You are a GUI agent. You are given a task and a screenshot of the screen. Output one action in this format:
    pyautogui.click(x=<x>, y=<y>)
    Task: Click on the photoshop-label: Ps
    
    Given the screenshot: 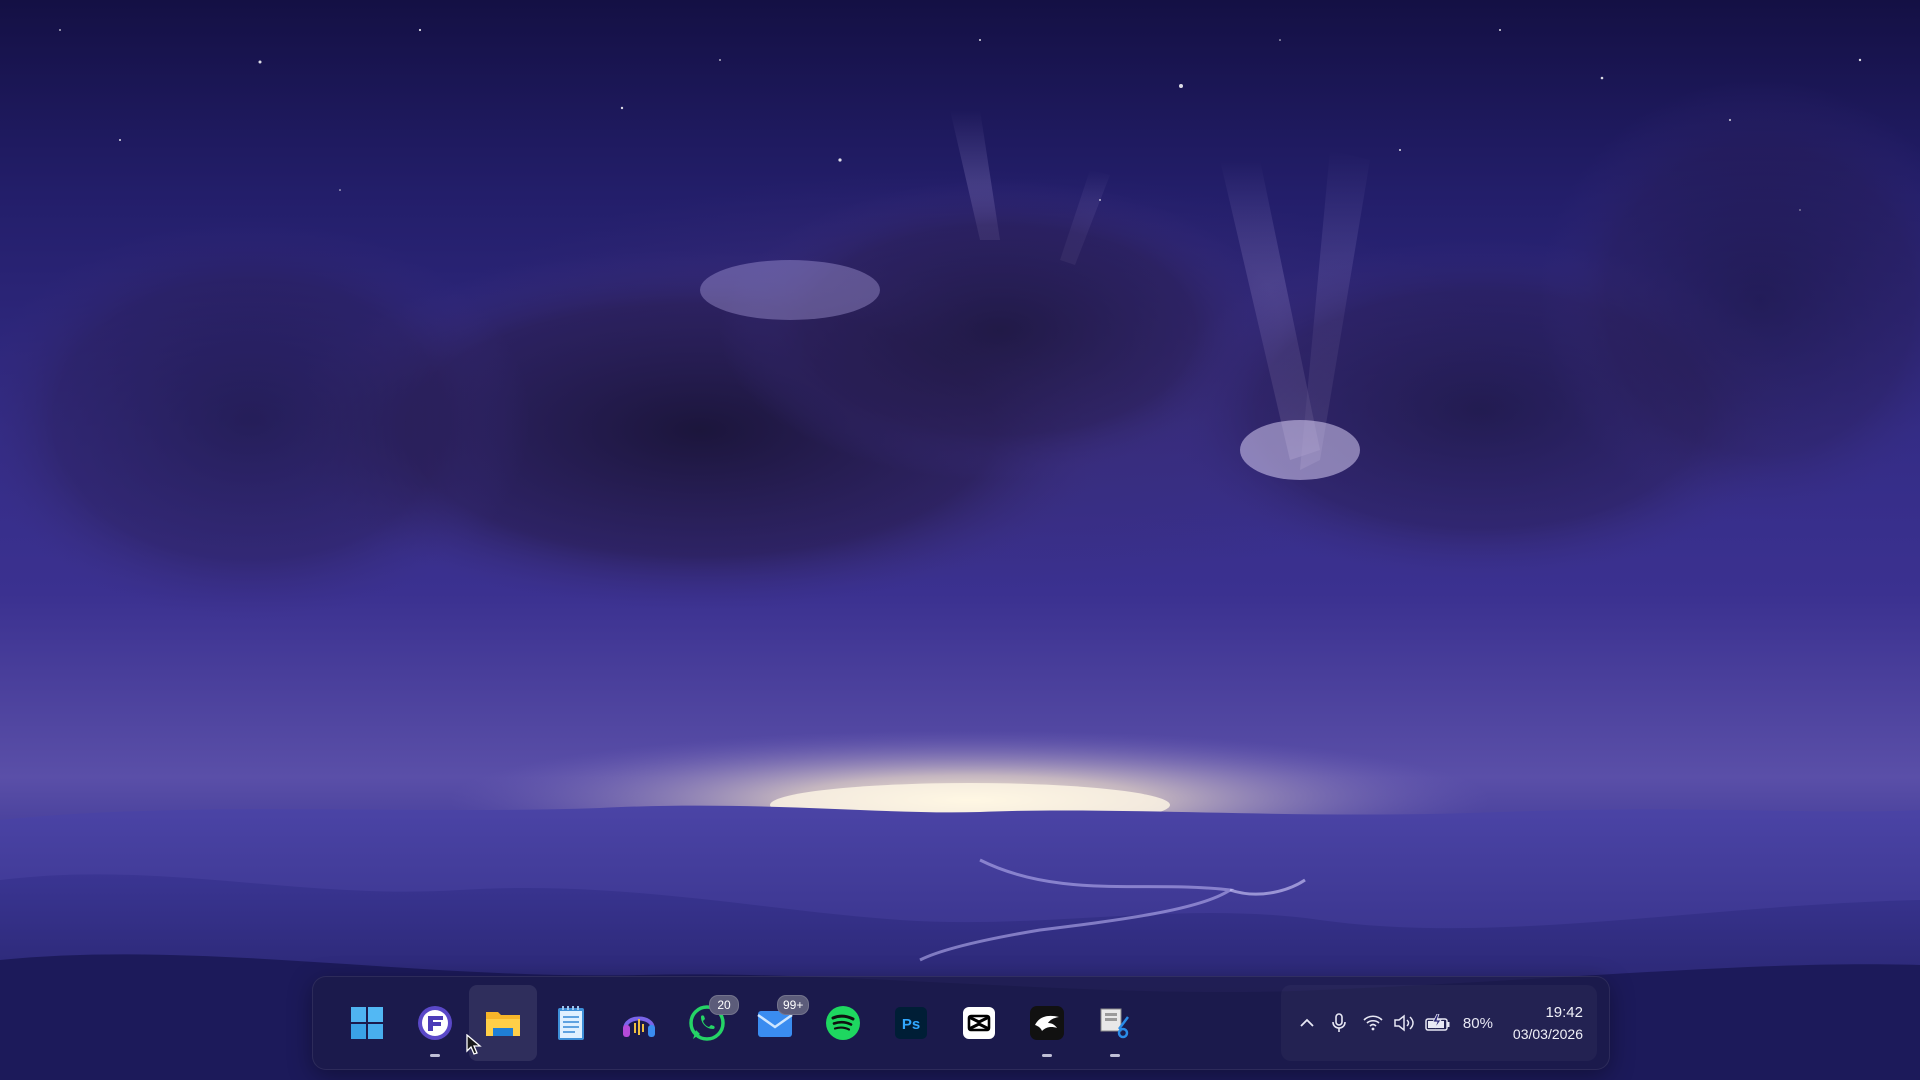 What is the action you would take?
    pyautogui.click(x=911, y=1024)
    